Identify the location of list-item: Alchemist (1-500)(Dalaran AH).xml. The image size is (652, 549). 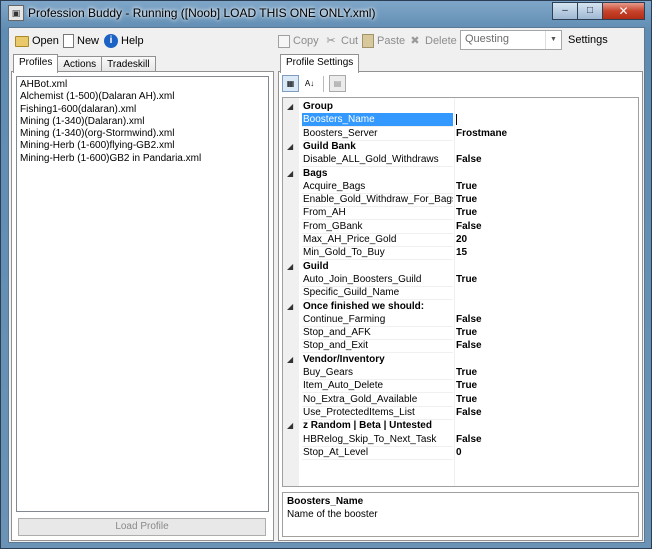
(142, 97).